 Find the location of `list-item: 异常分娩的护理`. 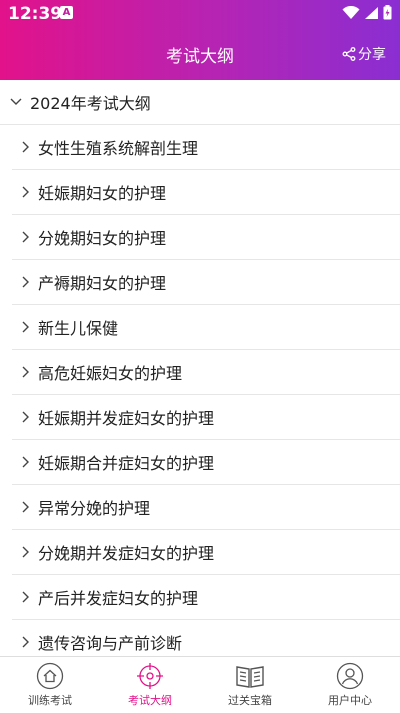

list-item: 异常分娩的护理 is located at coordinates (206, 507).